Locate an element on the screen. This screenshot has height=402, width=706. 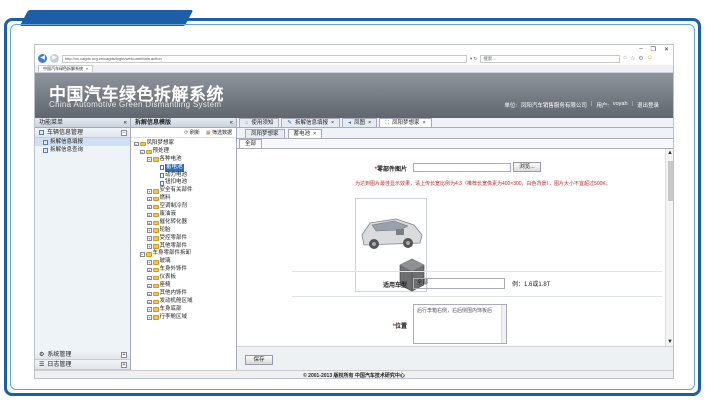
tab-dismantle-report: ✎ 拆解信息填报 × is located at coordinates (311, 122).